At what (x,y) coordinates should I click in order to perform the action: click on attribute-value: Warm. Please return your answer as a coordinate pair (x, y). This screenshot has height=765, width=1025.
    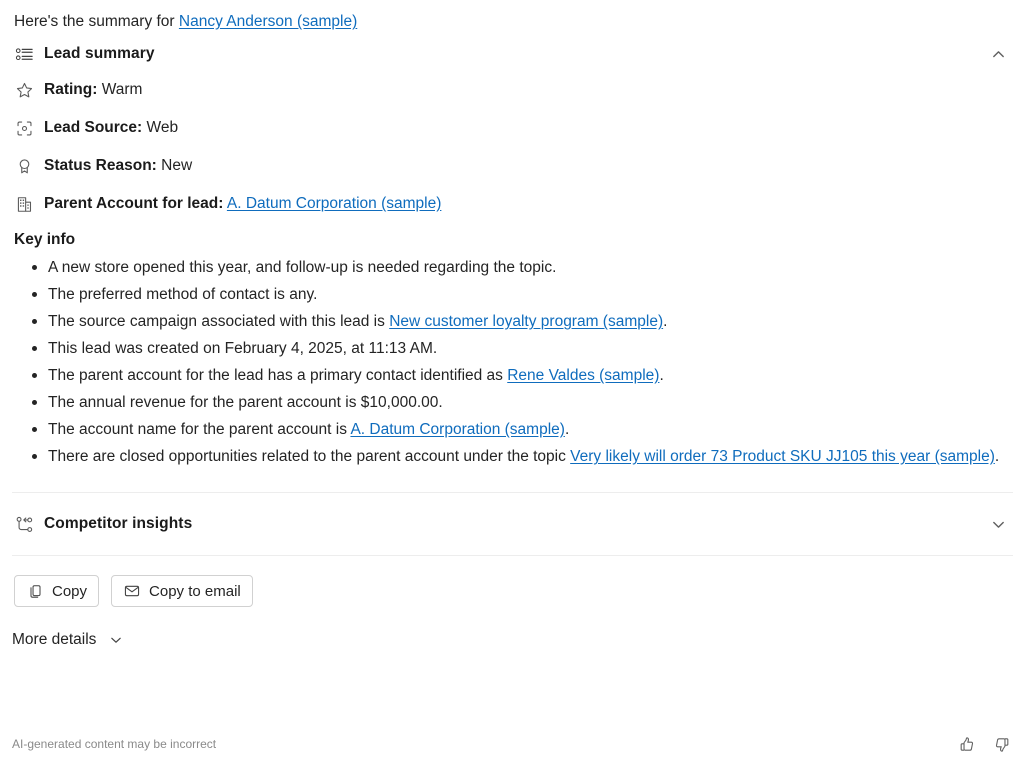
    Looking at the image, I should click on (122, 89).